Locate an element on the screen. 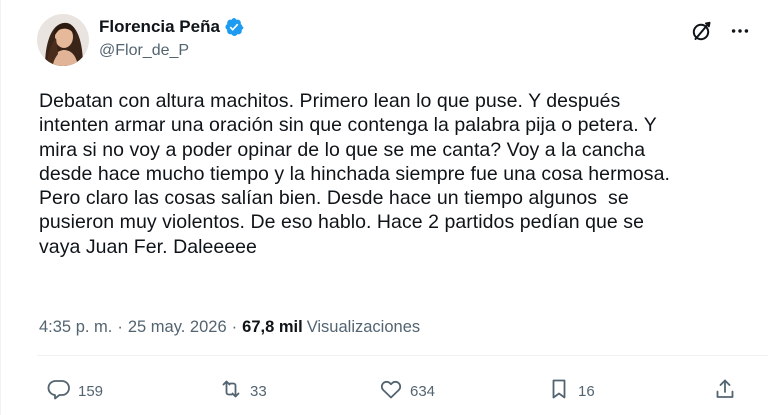  grok-icon is located at coordinates (702, 31).